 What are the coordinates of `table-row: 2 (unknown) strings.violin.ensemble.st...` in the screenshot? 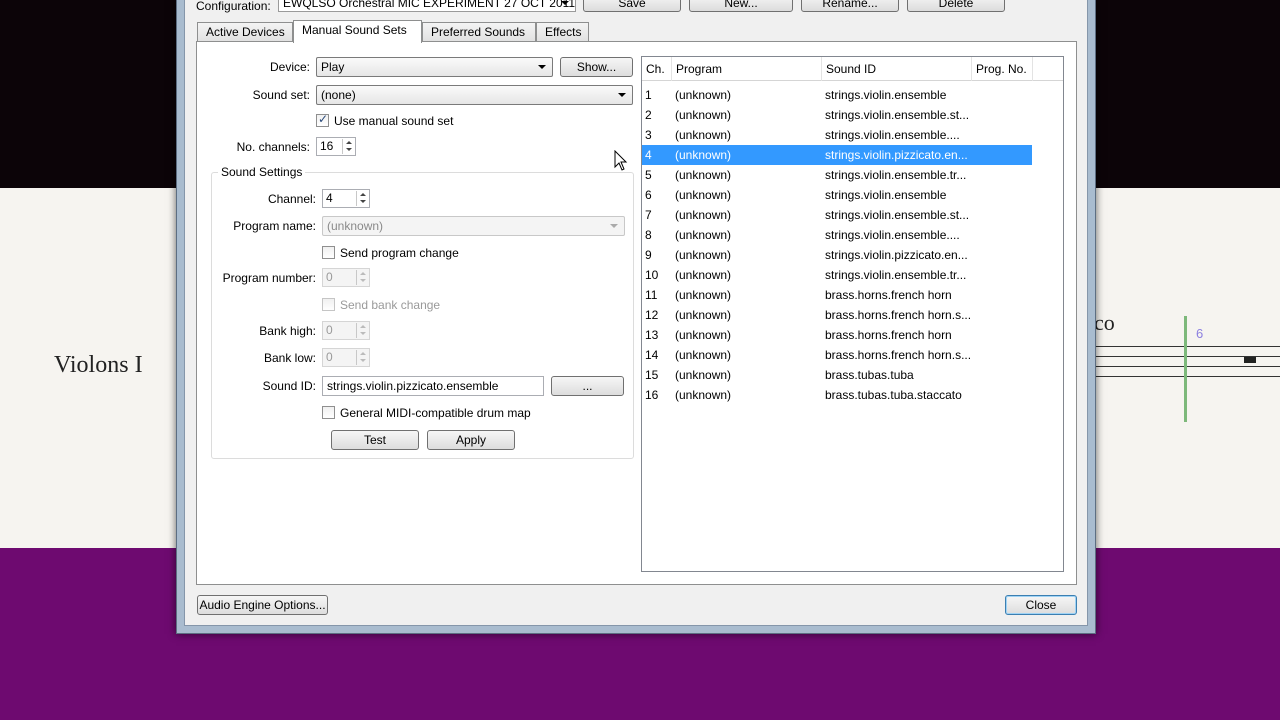 It's located at (837, 115).